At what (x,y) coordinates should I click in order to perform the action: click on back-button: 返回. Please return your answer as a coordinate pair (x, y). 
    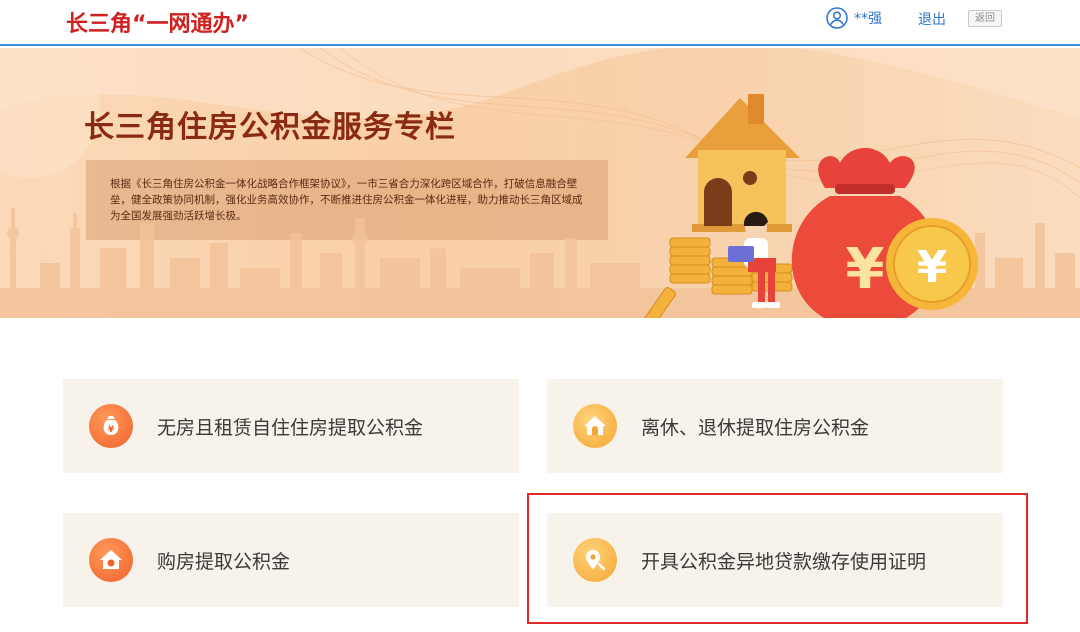
    Looking at the image, I should click on (985, 18).